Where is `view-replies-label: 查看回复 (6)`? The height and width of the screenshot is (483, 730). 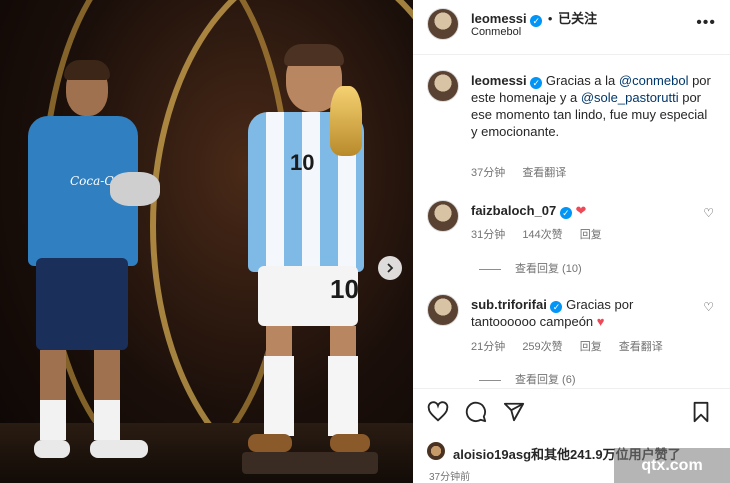
view-replies-label: 查看回复 (6) is located at coordinates (545, 380).